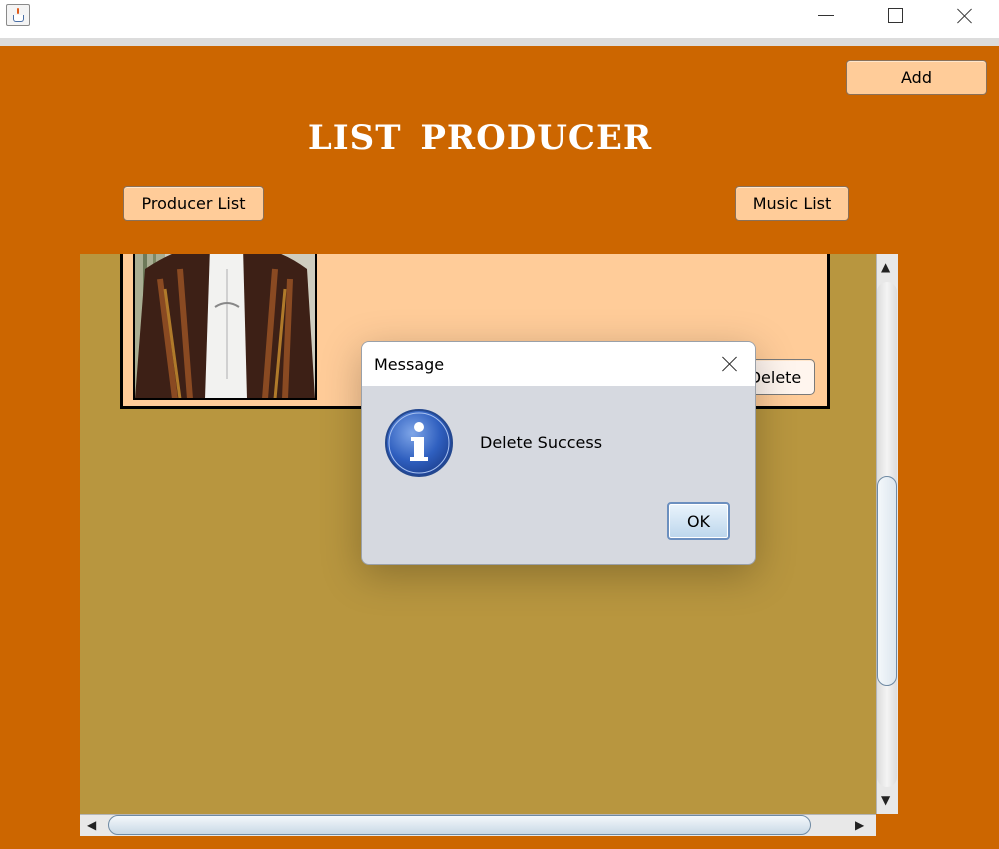 The width and height of the screenshot is (999, 849). Describe the element at coordinates (480, 138) in the screenshot. I see `page-title: LIST PRODUCER` at that location.